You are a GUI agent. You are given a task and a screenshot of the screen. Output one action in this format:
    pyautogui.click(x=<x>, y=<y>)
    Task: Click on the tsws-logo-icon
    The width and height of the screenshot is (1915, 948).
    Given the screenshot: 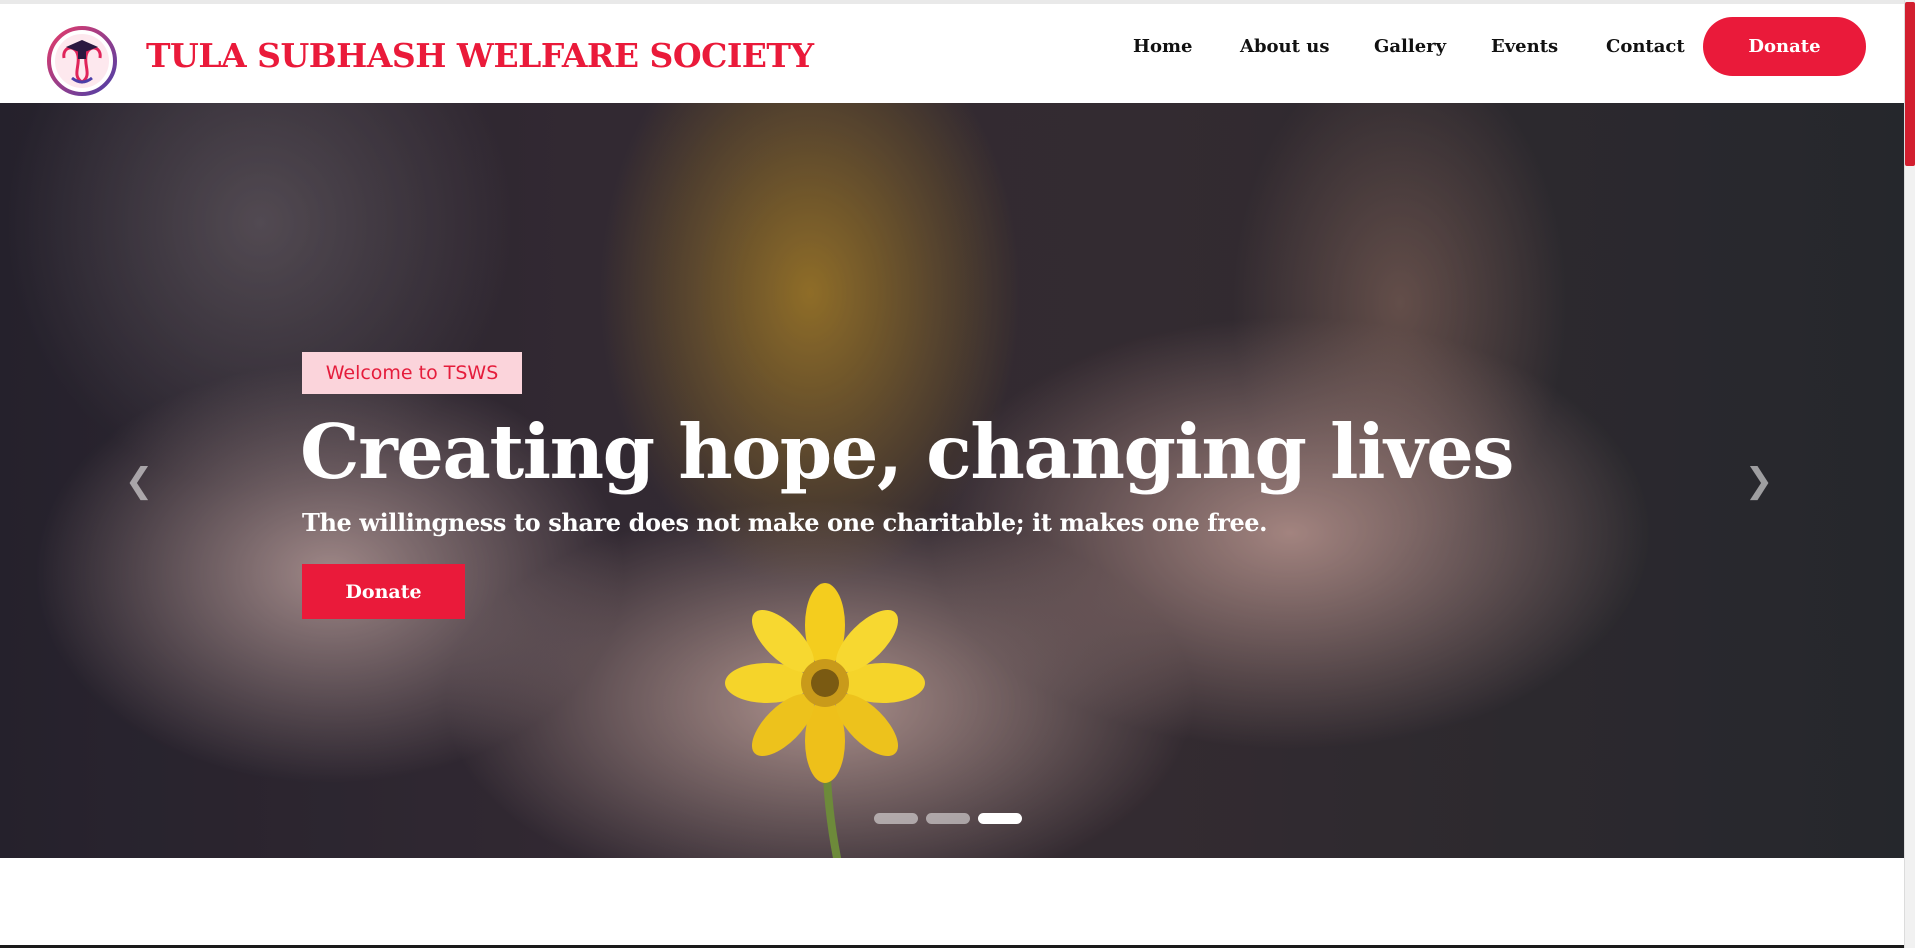 What is the action you would take?
    pyautogui.click(x=82, y=61)
    